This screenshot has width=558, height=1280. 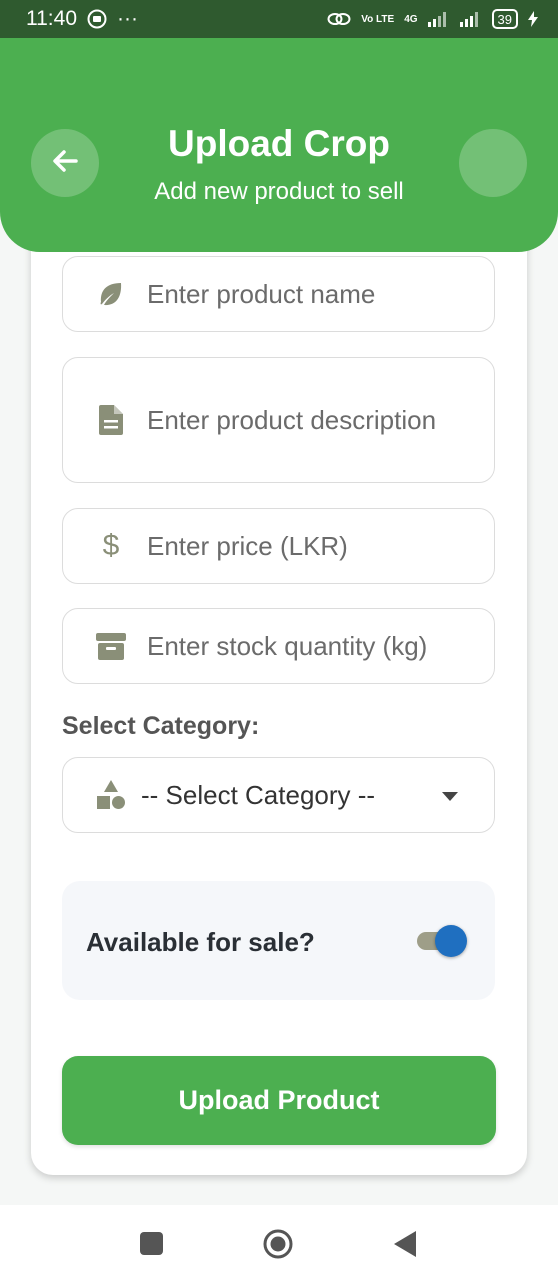 I want to click on category-dropdown: -- Select Category --, so click(x=278, y=795).